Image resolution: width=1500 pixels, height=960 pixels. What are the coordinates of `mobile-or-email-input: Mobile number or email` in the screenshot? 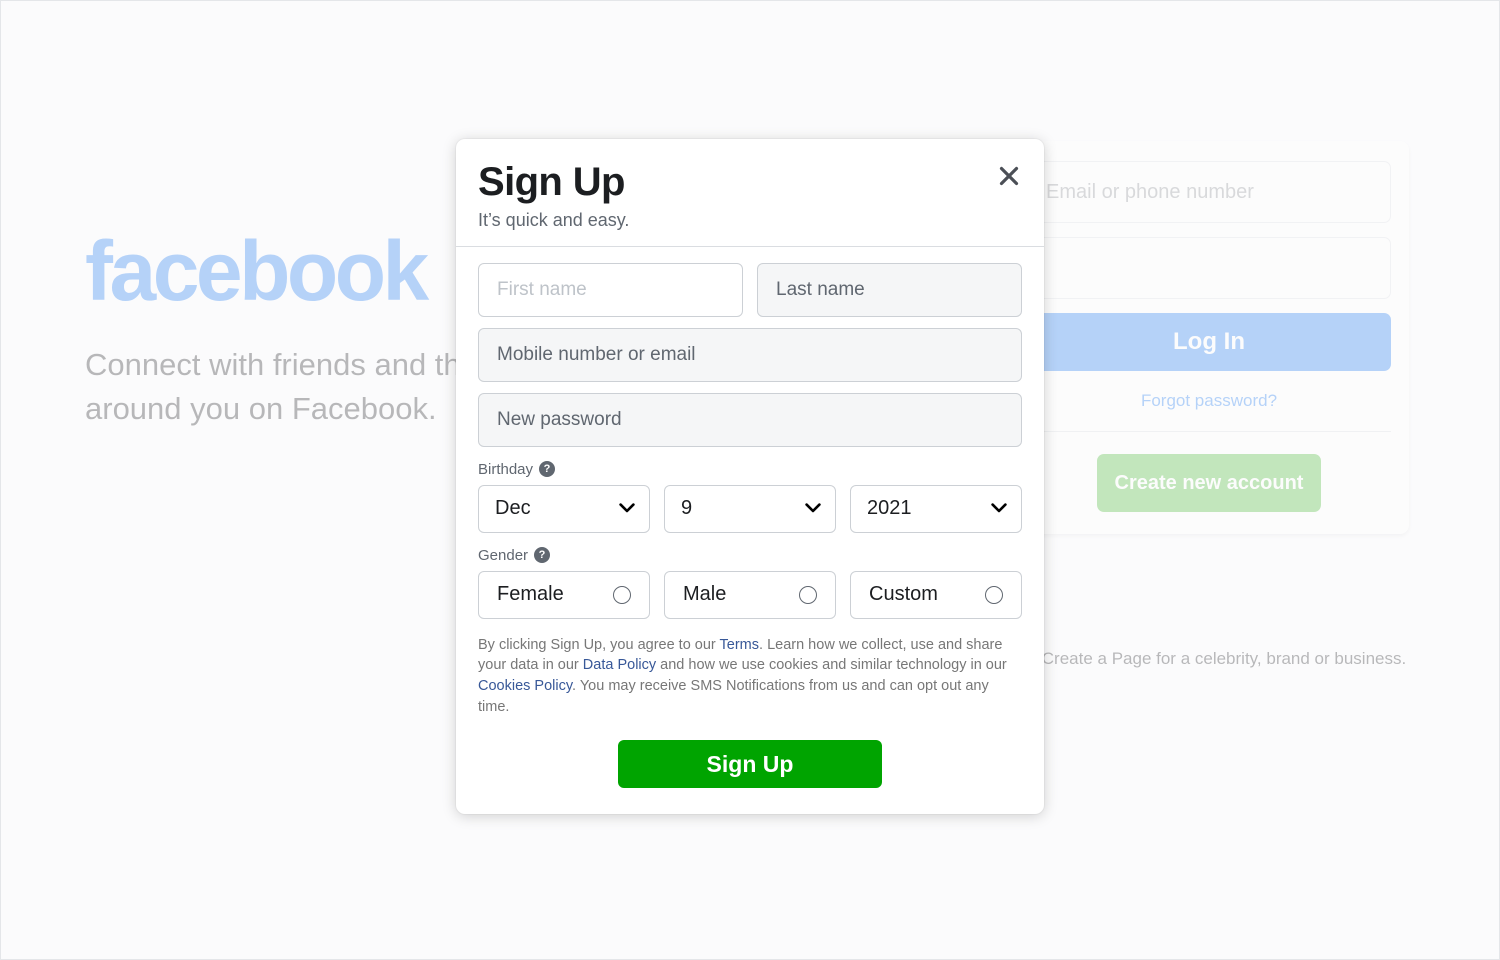 It's located at (750, 354).